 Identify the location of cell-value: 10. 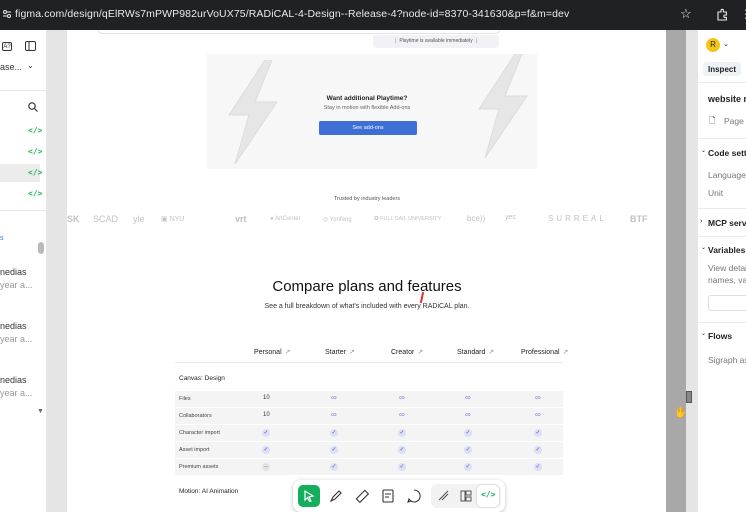
(266, 415).